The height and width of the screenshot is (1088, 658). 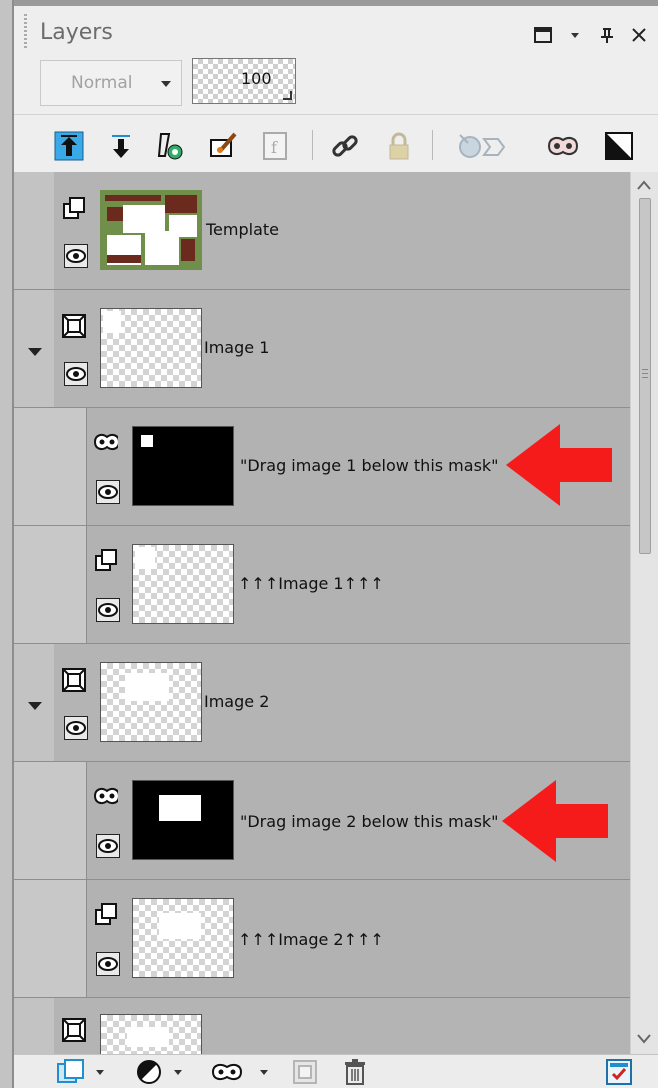 What do you see at coordinates (25, 31) in the screenshot?
I see `panel-grip` at bounding box center [25, 31].